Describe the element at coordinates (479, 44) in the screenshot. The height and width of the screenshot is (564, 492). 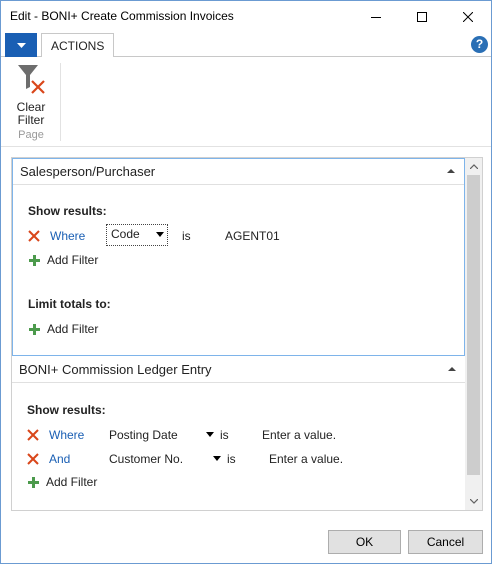
I see `help-icon: ?` at that location.